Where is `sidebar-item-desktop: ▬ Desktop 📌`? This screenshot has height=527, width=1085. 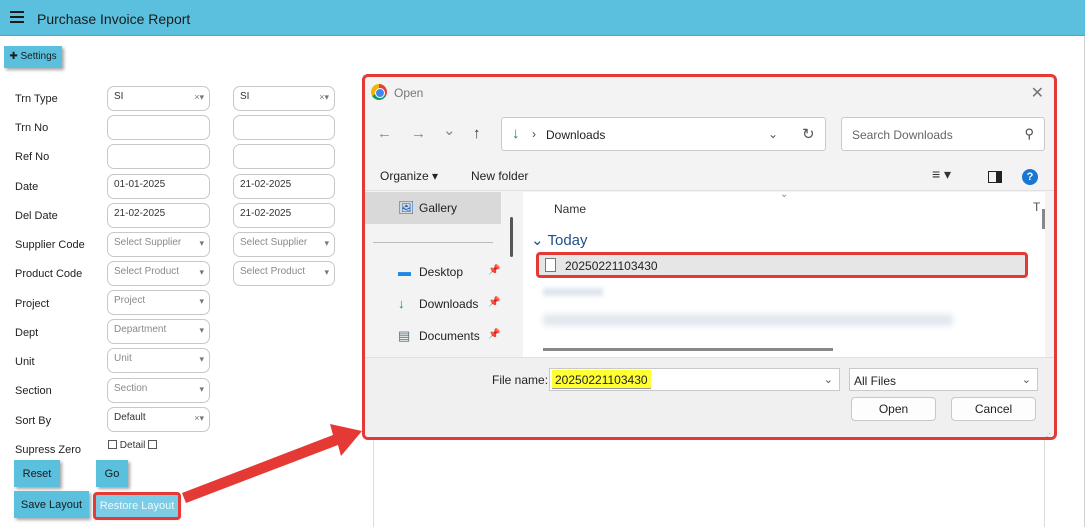 sidebar-item-desktop: ▬ Desktop 📌 is located at coordinates (433, 272).